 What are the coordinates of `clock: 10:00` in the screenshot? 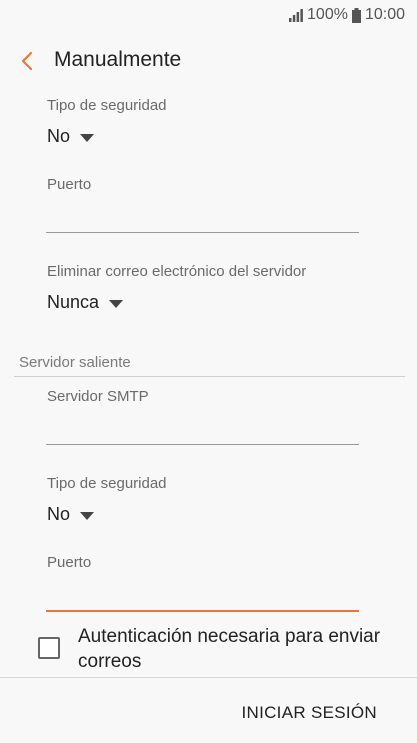 It's located at (384, 14).